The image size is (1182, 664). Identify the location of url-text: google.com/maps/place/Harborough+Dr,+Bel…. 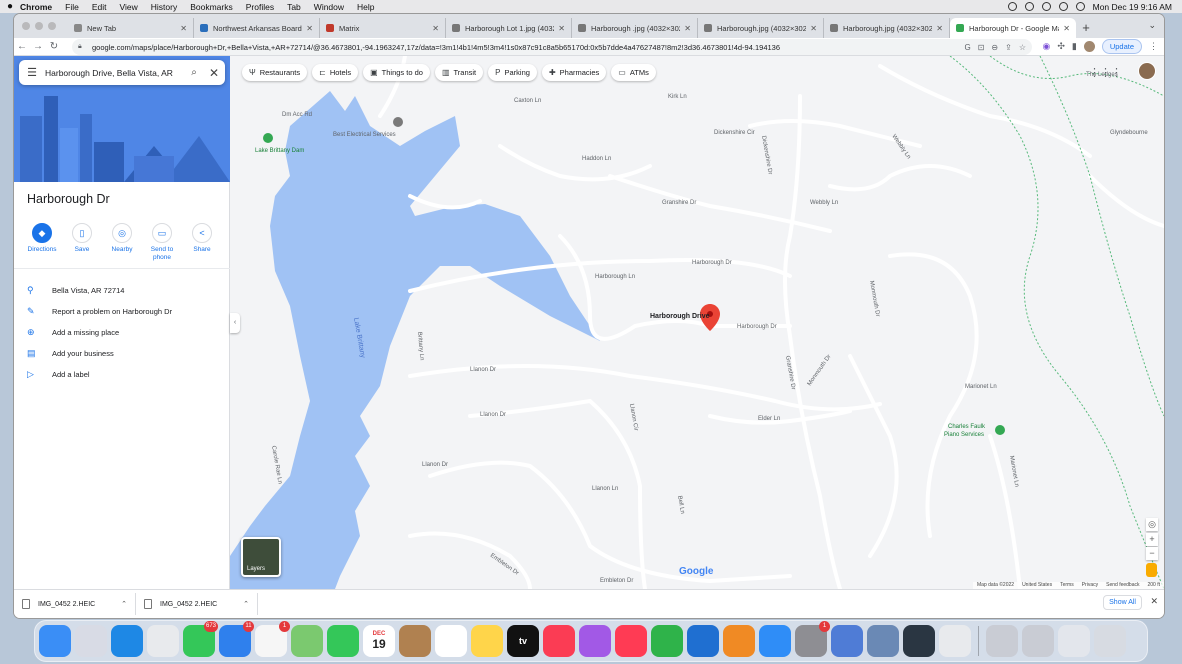
(436, 47).